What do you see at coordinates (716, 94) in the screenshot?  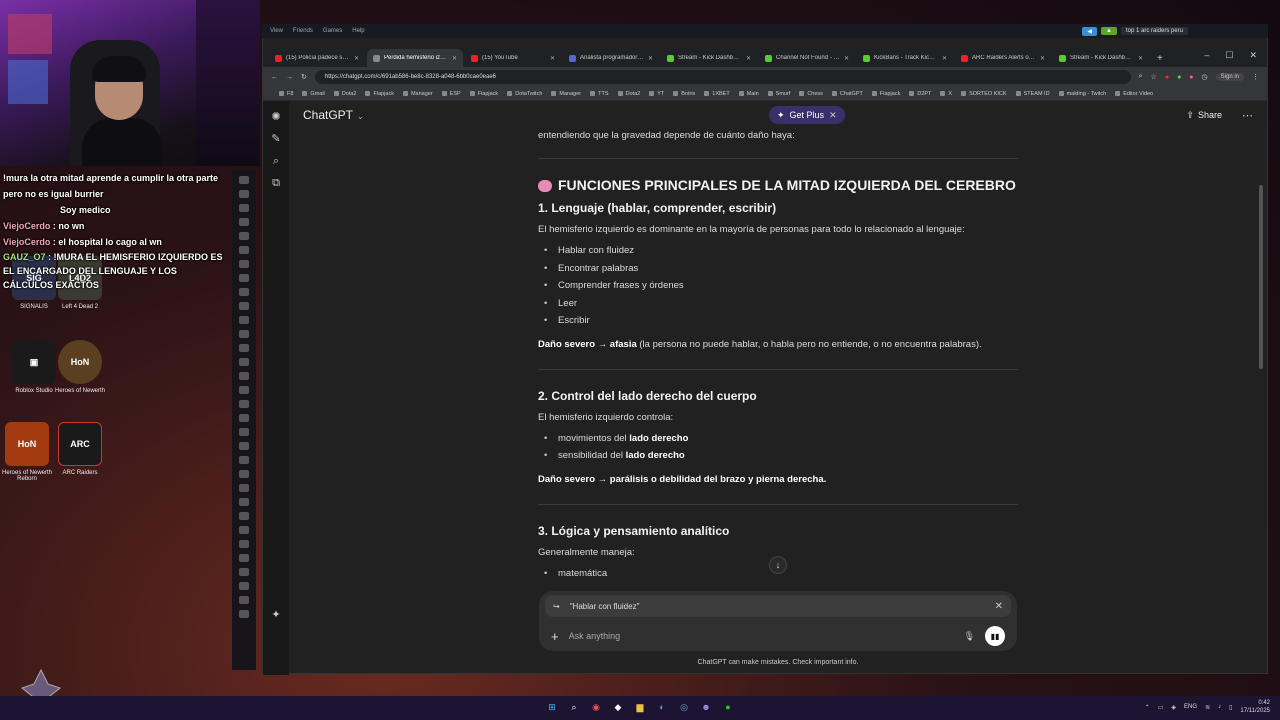 I see `bookmark: 1XBET` at bounding box center [716, 94].